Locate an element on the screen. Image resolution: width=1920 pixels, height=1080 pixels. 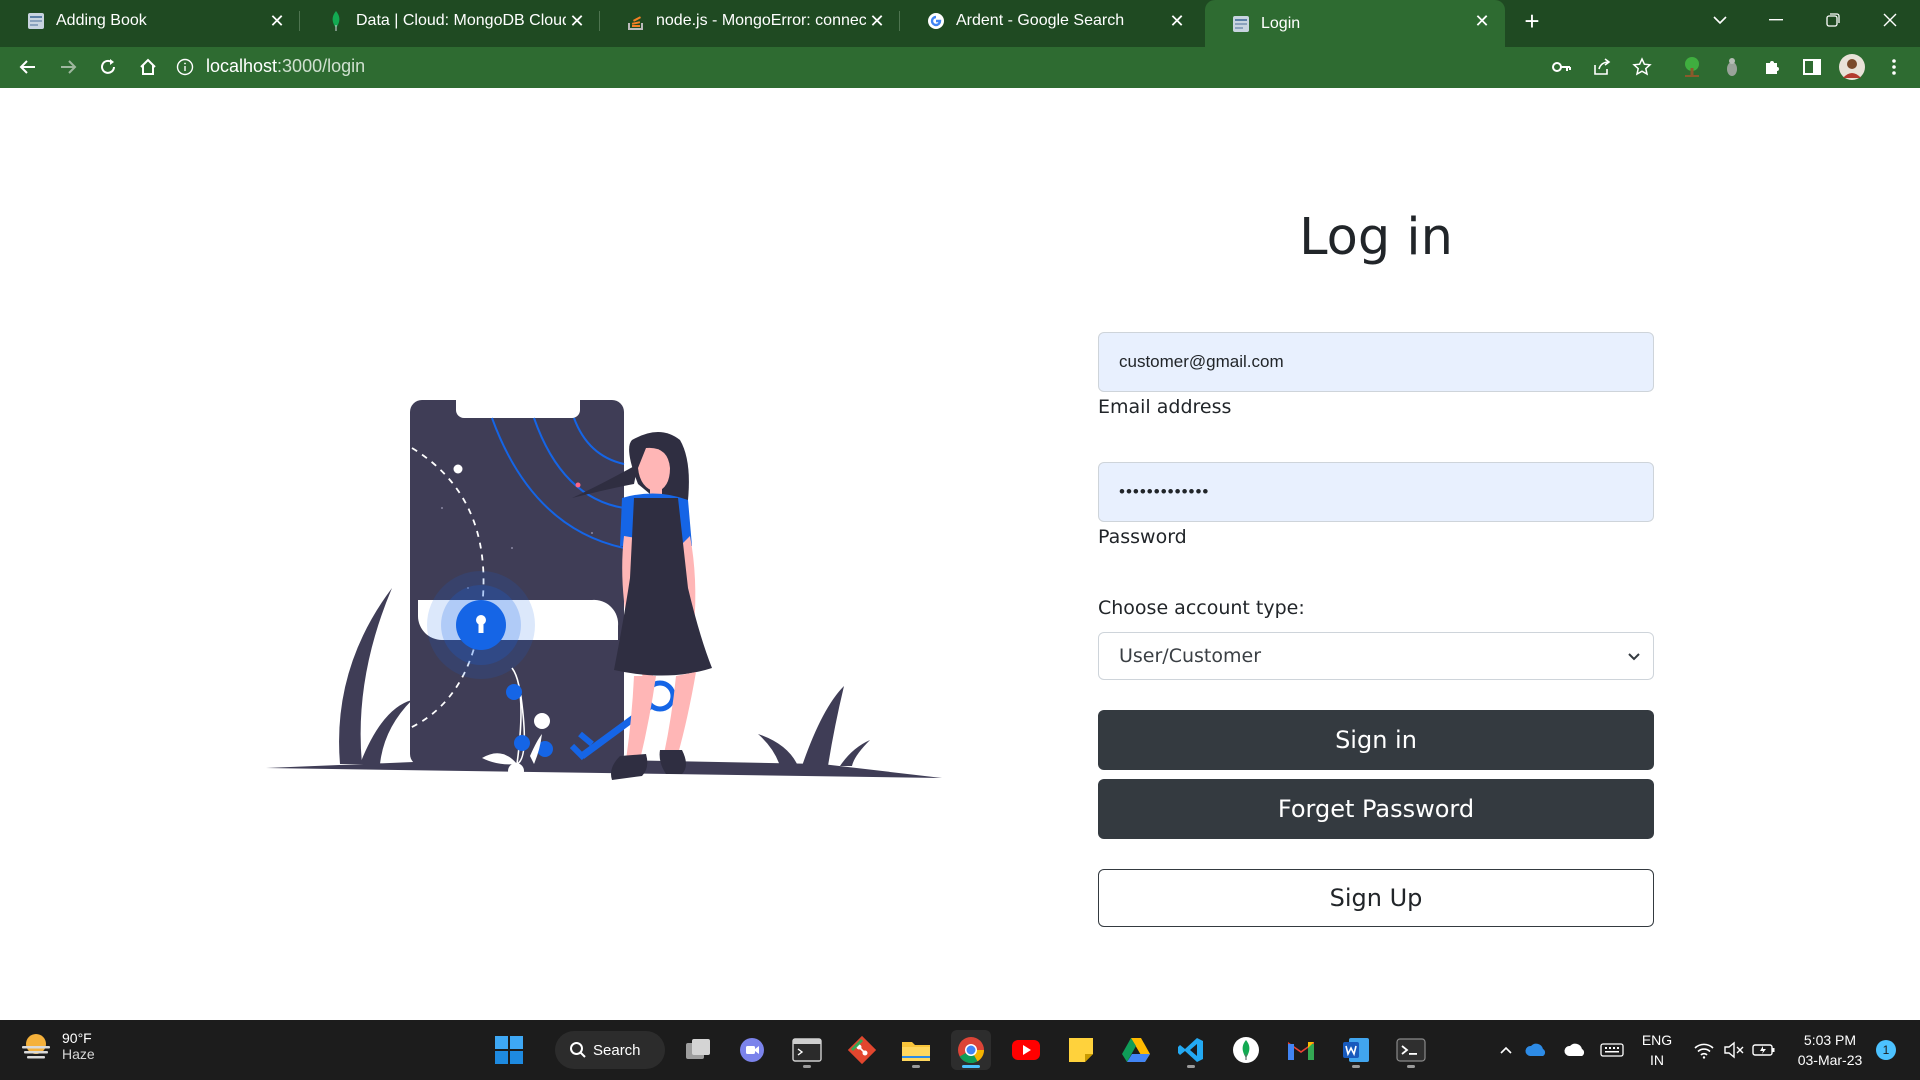
task-view-icon is located at coordinates (698, 1050).